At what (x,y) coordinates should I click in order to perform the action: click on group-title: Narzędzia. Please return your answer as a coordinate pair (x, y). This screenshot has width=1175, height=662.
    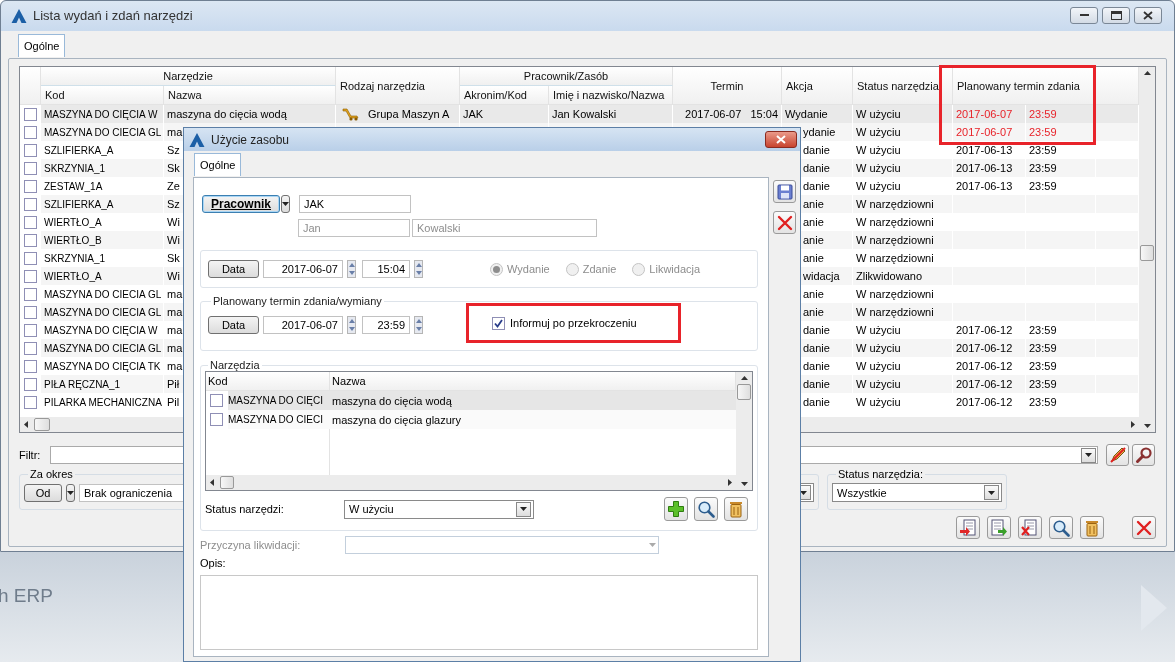
    Looking at the image, I should click on (235, 365).